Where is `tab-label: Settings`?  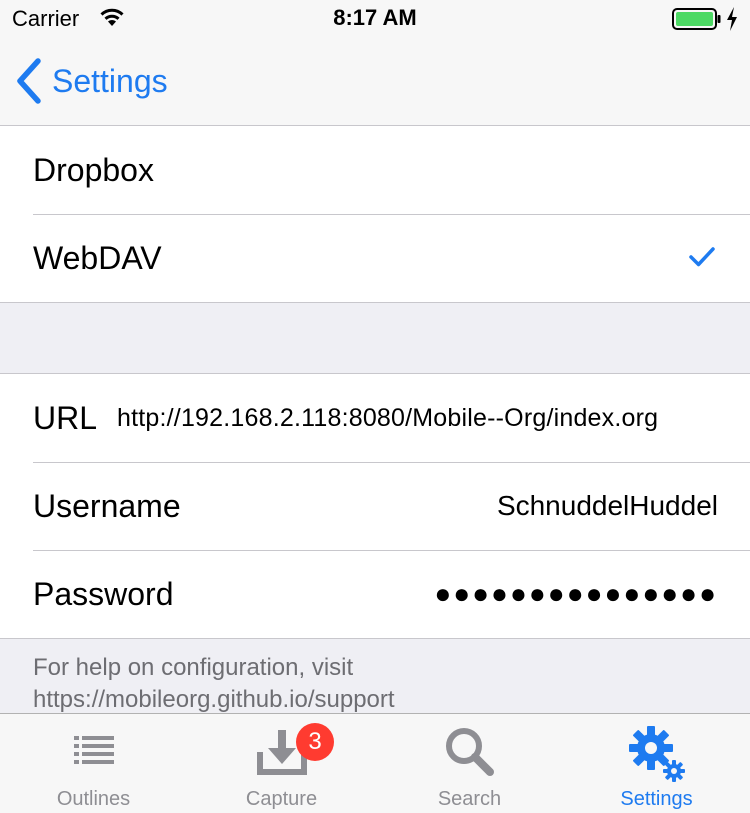 tab-label: Settings is located at coordinates (656, 799).